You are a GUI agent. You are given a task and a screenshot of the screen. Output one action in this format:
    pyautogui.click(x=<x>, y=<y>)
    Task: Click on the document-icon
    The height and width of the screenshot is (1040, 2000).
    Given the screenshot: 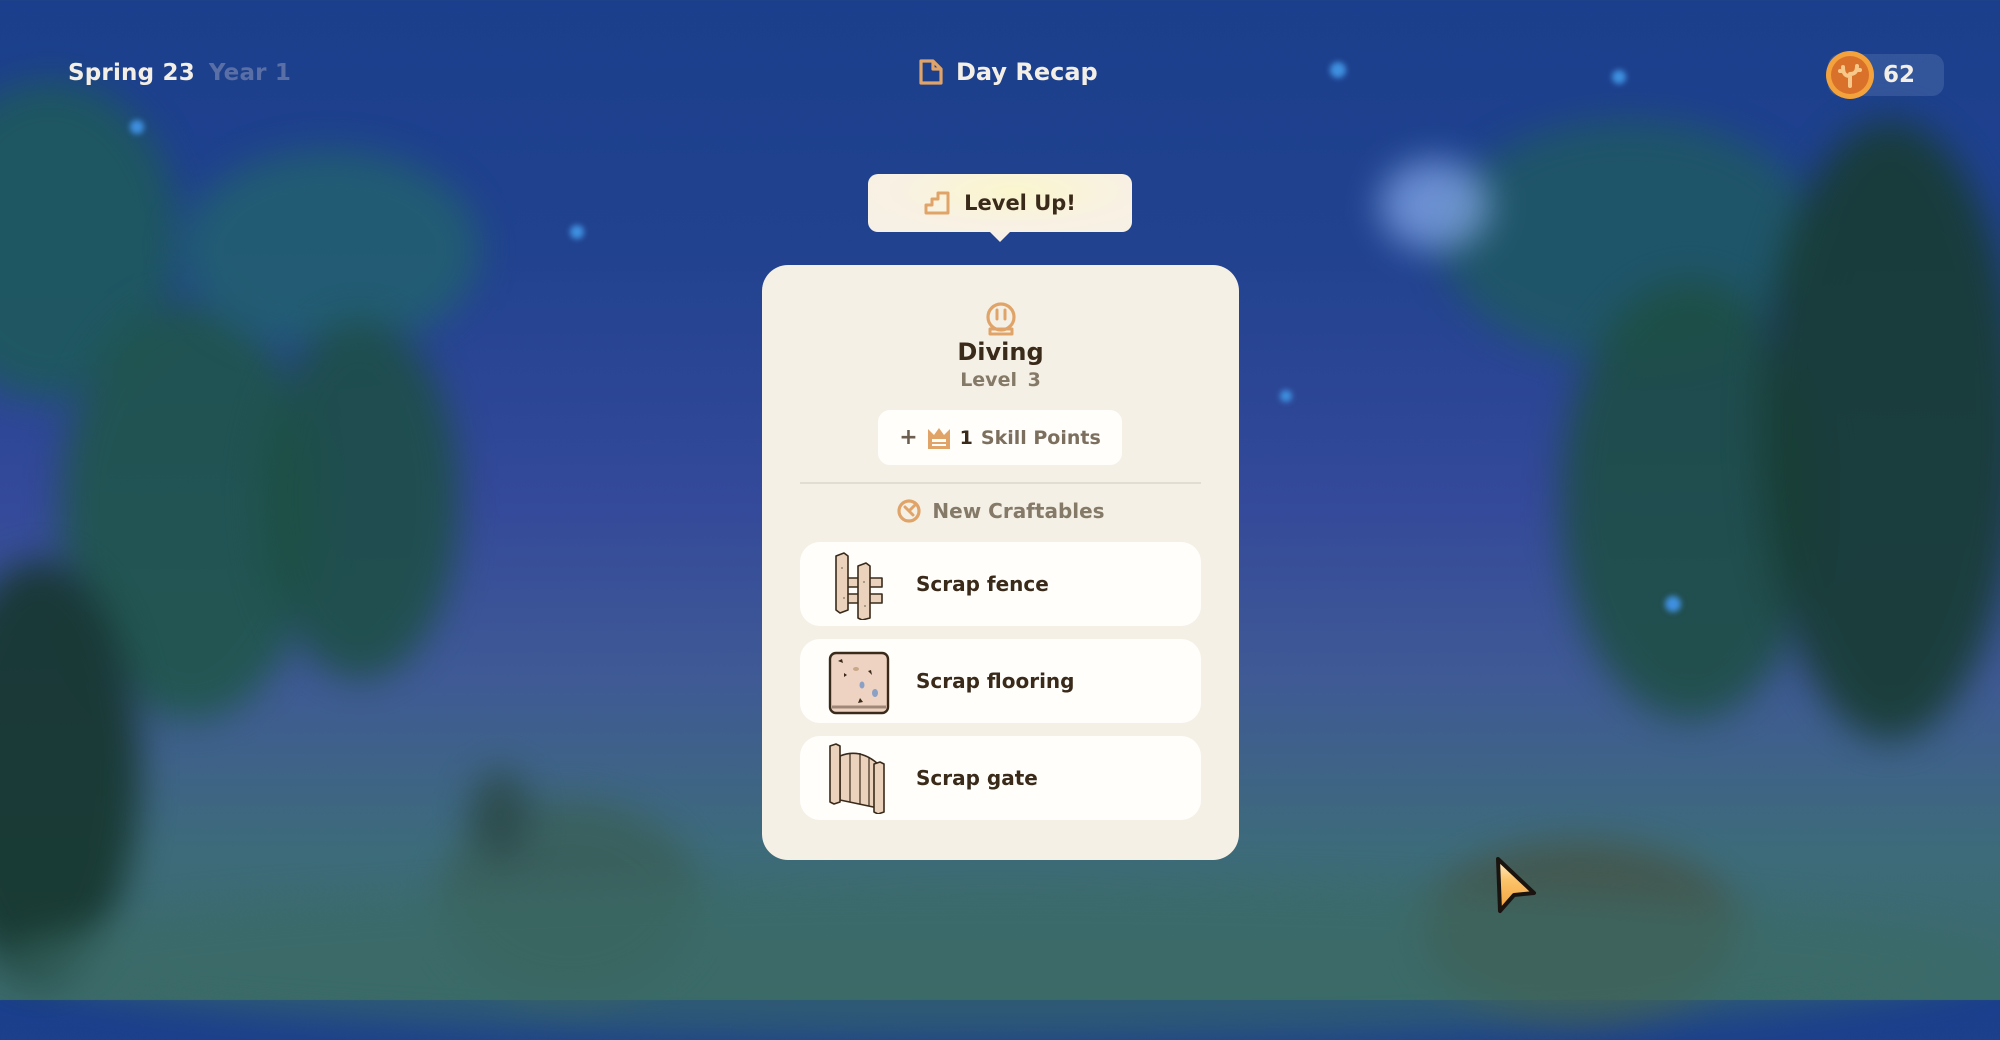 What is the action you would take?
    pyautogui.click(x=931, y=72)
    